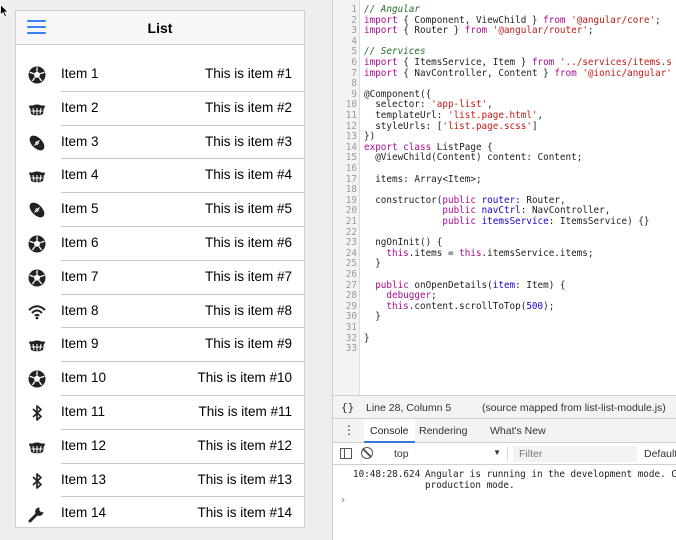  I want to click on item-note: This is item #13, so click(244, 479).